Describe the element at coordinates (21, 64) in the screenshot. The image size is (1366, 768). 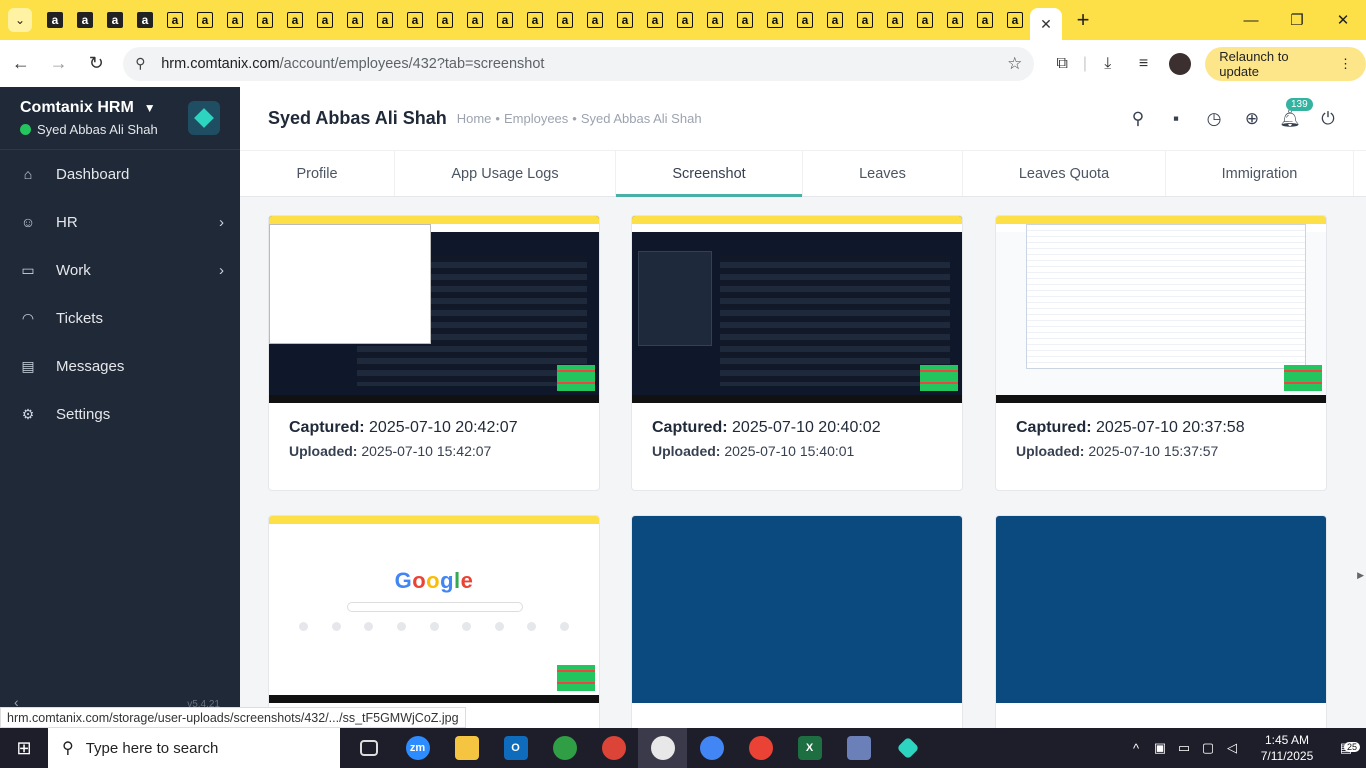
I see `back-arrow-icon: ←` at that location.